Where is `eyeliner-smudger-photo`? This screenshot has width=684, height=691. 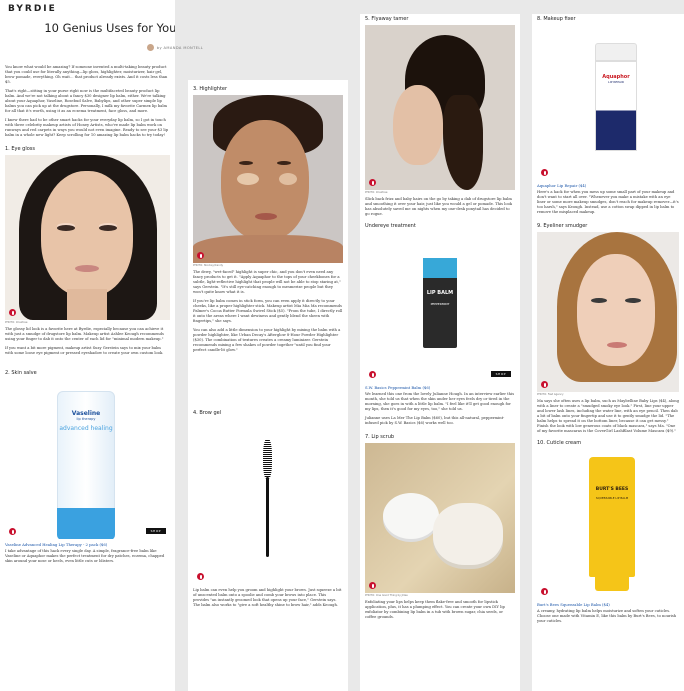
eyeliner-smudger-photo is located at coordinates (608, 312).